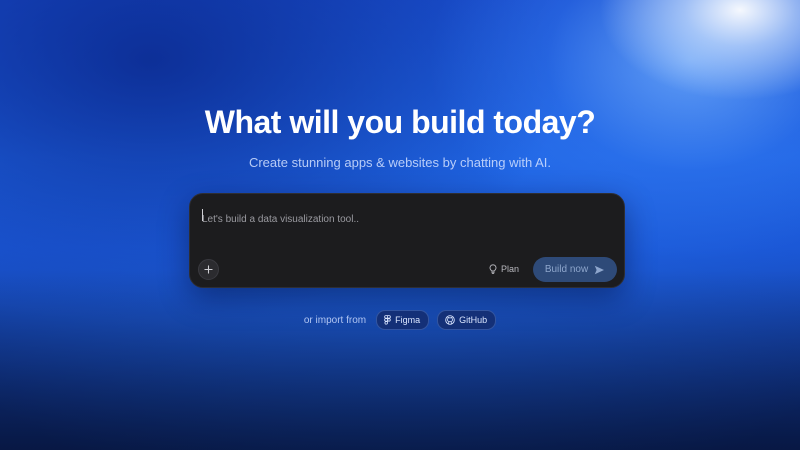 The width and height of the screenshot is (800, 450). I want to click on build-now-button: Build now, so click(575, 269).